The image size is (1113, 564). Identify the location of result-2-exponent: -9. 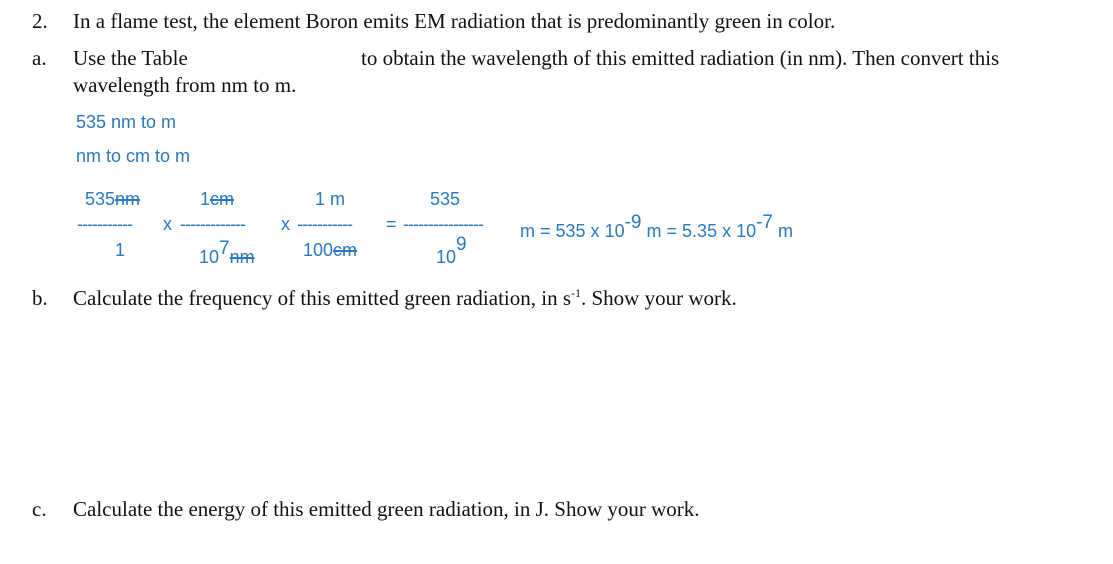
(633, 222).